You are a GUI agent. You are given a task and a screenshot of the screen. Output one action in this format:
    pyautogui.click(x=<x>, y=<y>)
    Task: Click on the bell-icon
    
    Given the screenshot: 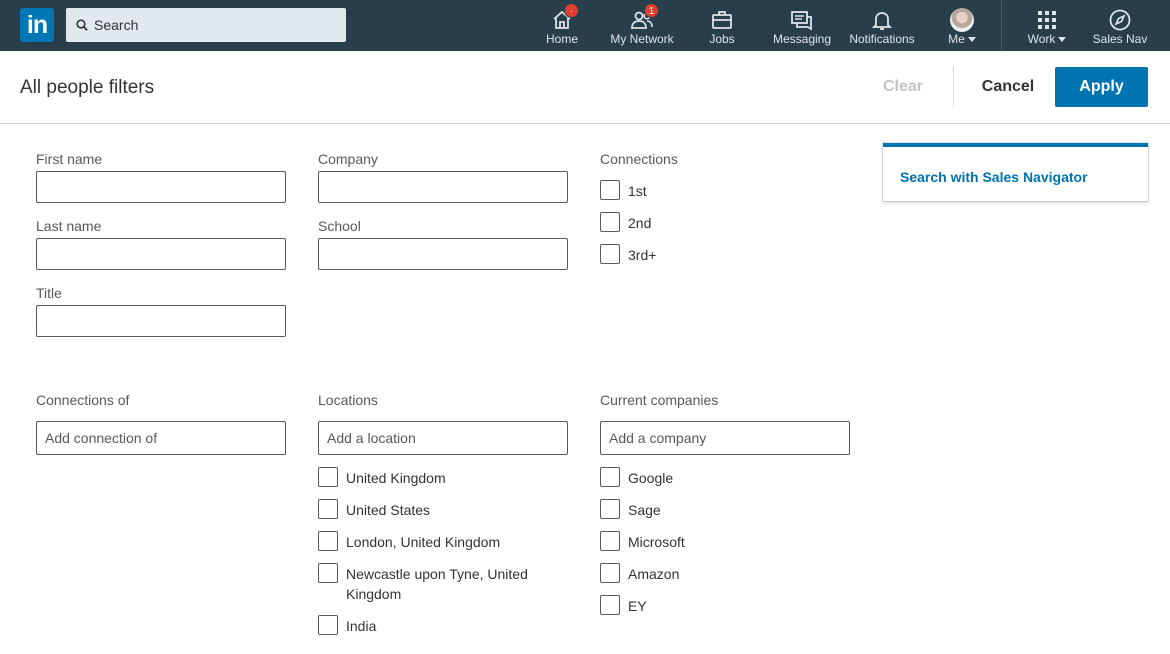 What is the action you would take?
    pyautogui.click(x=882, y=21)
    